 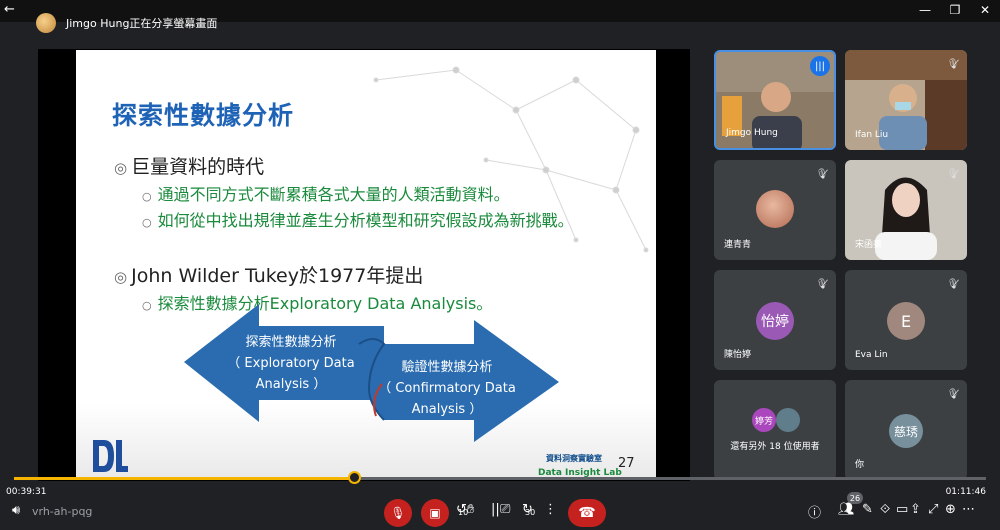 What do you see at coordinates (775, 447) in the screenshot?
I see `more-participants-text: 還有另外 18 位使用者` at bounding box center [775, 447].